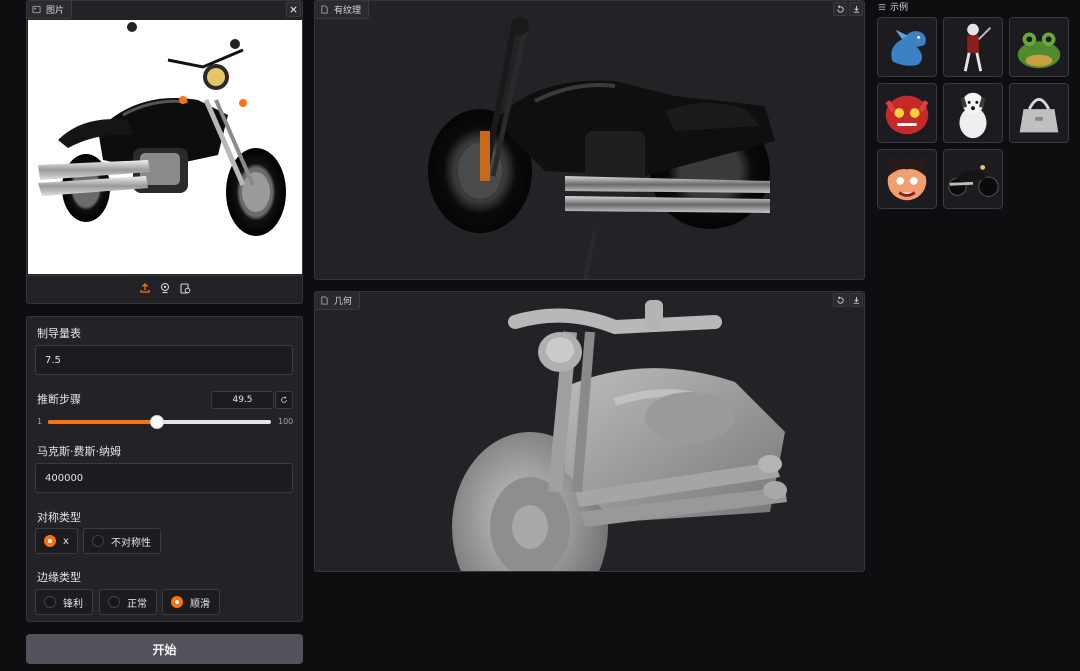  What do you see at coordinates (40, 421) in the screenshot?
I see `steps-min-label: 1` at bounding box center [40, 421].